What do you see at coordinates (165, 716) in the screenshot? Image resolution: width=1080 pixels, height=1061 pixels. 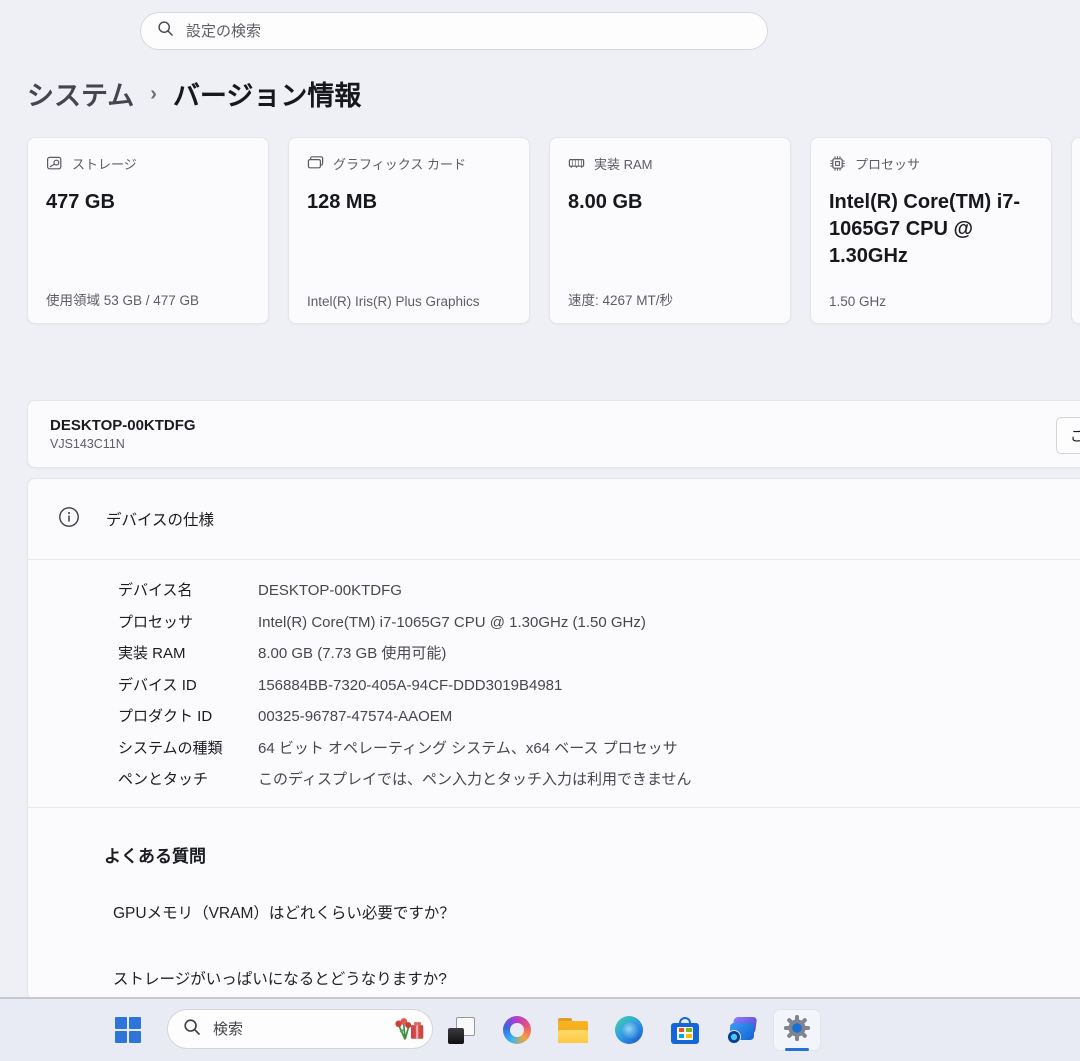 I see `spec-label: プロダクト ID` at bounding box center [165, 716].